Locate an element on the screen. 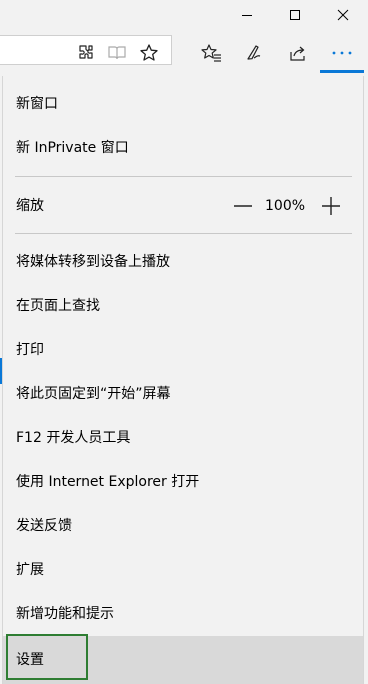 This screenshot has height=684, width=368. zoom-level: 100% is located at coordinates (285, 206).